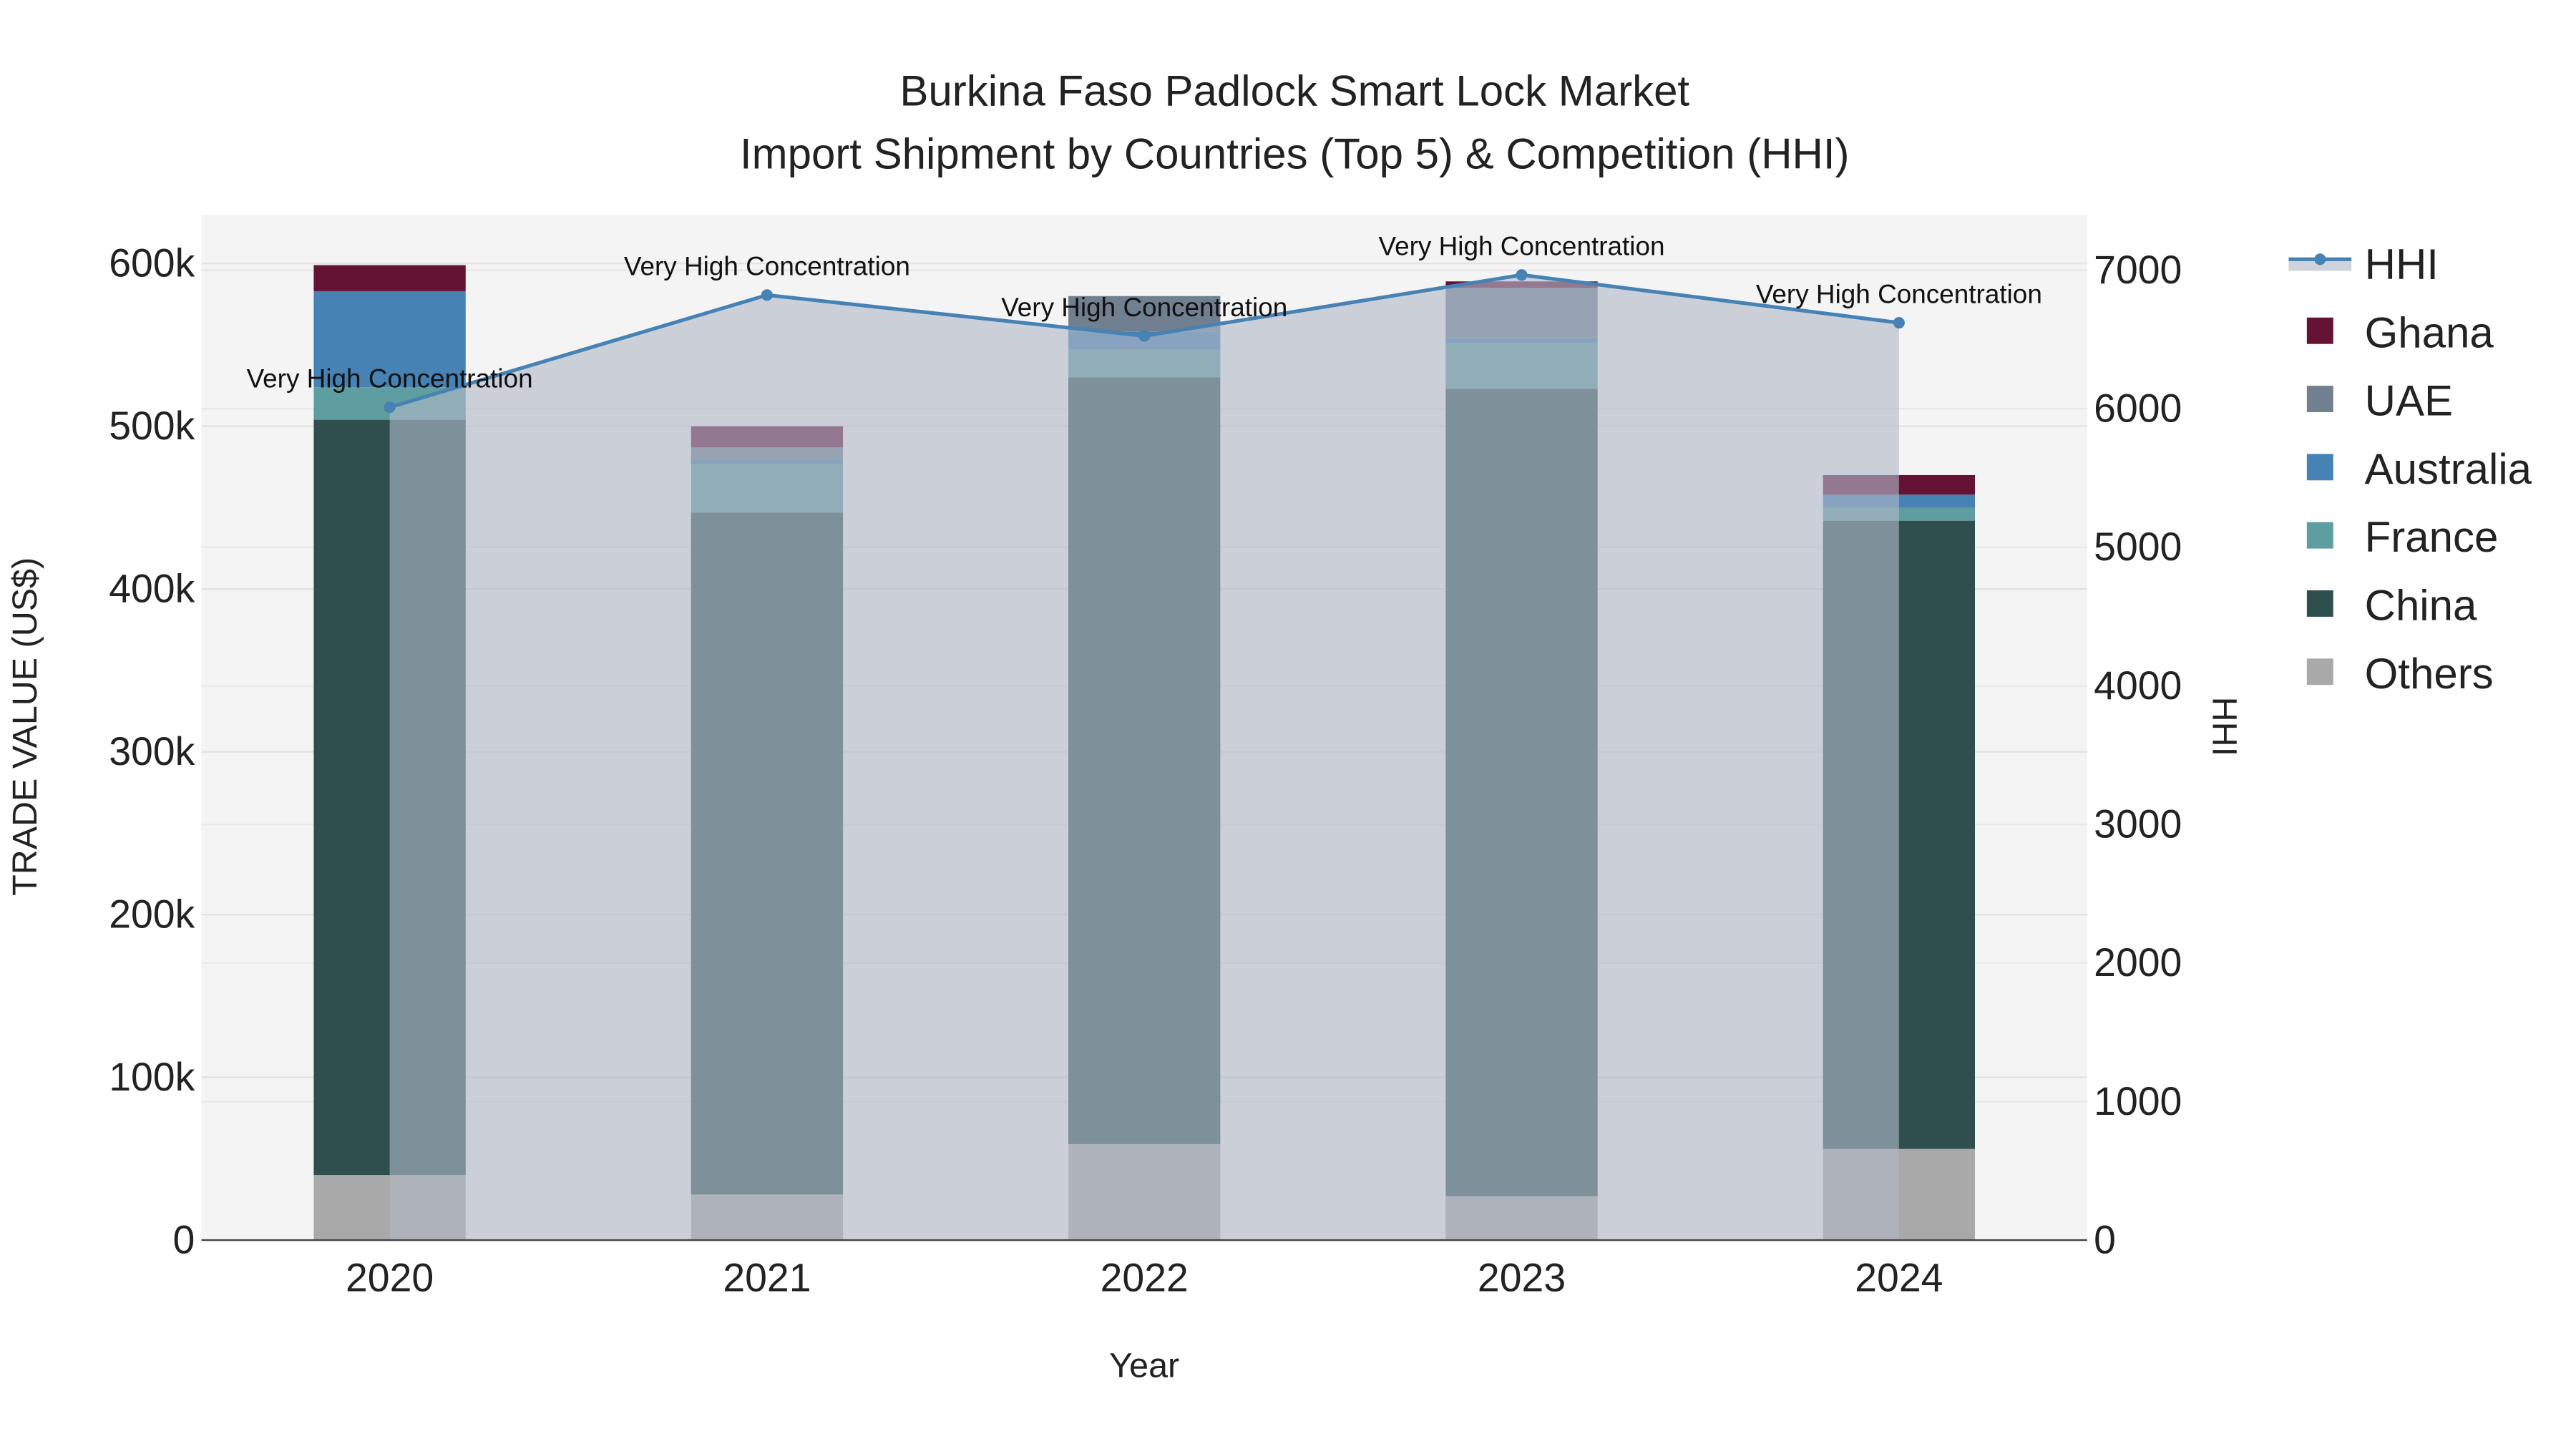  What do you see at coordinates (767, 1278) in the screenshot?
I see `x-tick-label: 2021` at bounding box center [767, 1278].